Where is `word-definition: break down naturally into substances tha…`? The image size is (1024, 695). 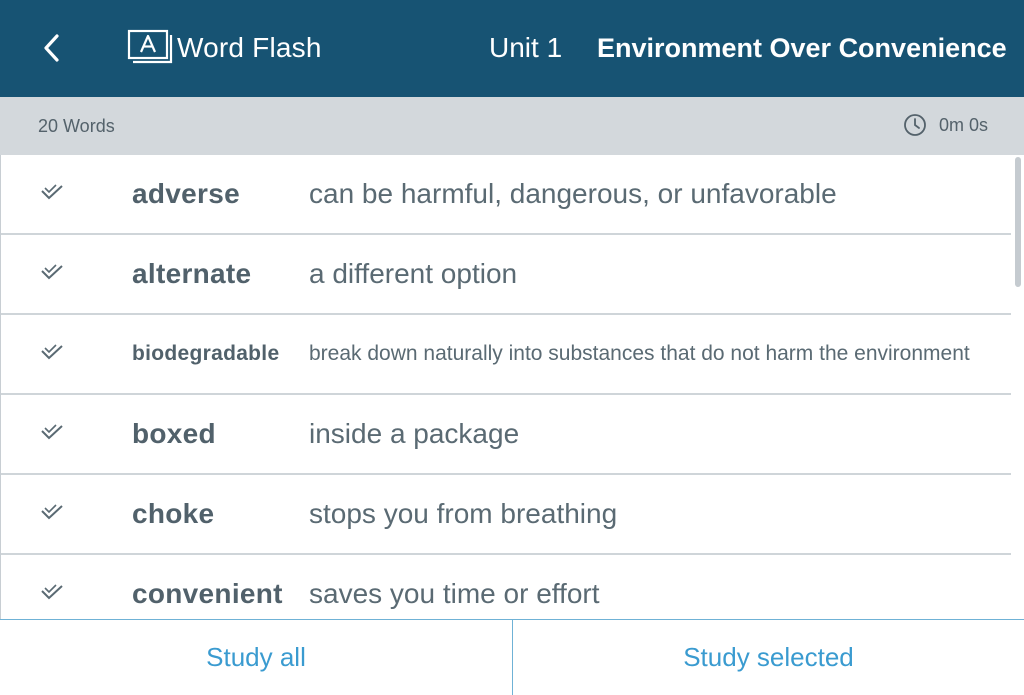
word-definition: break down naturally into substances tha… is located at coordinates (639, 353).